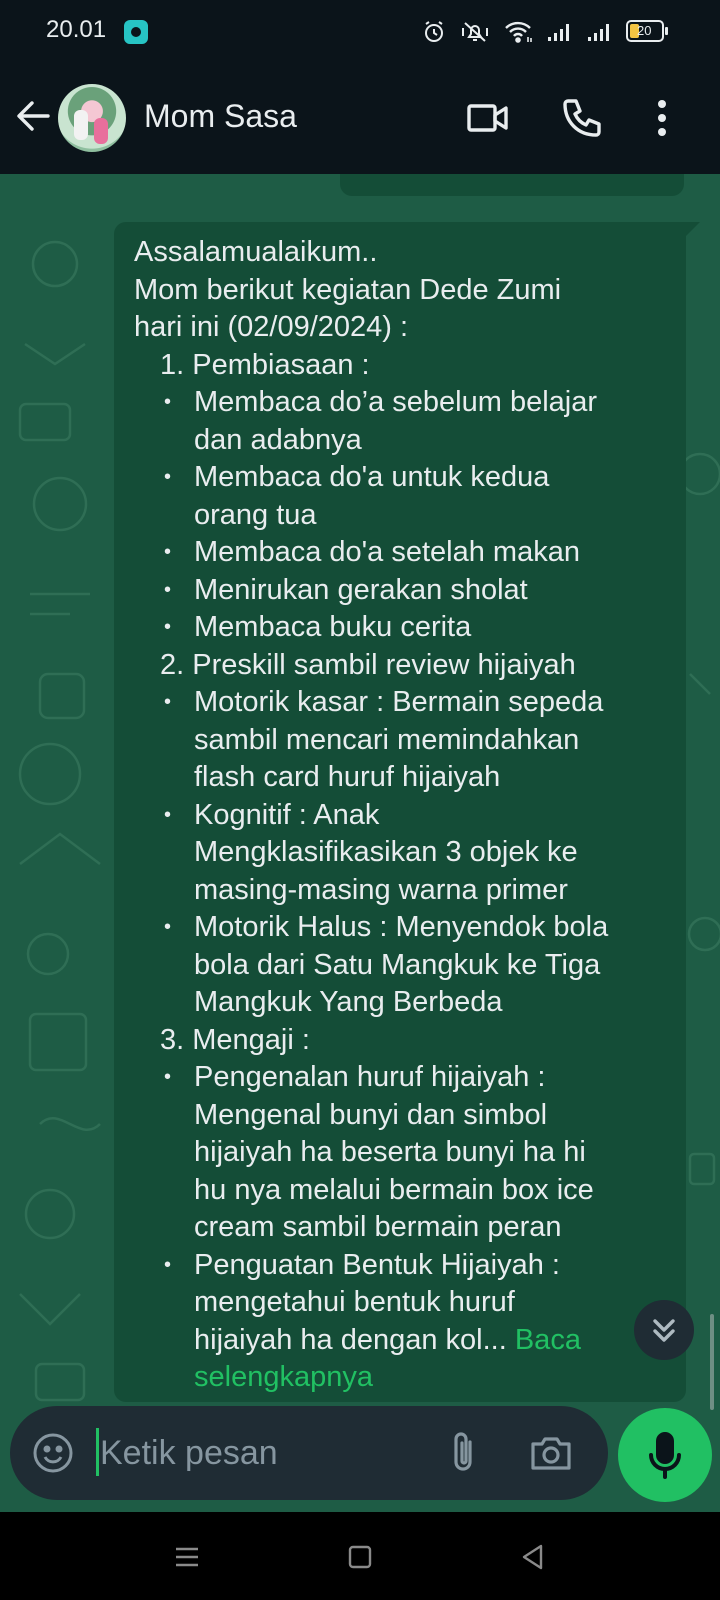  What do you see at coordinates (712, 1362) in the screenshot?
I see `scrollbar` at bounding box center [712, 1362].